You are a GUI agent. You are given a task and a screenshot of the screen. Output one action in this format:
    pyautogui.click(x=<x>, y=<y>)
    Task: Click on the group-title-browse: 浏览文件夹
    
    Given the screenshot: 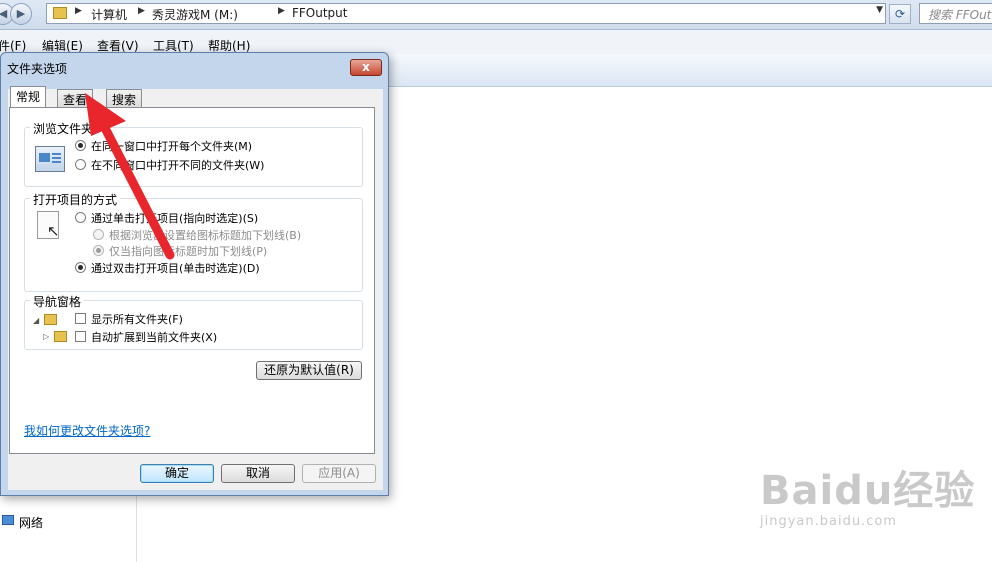 What is the action you would take?
    pyautogui.click(x=63, y=128)
    